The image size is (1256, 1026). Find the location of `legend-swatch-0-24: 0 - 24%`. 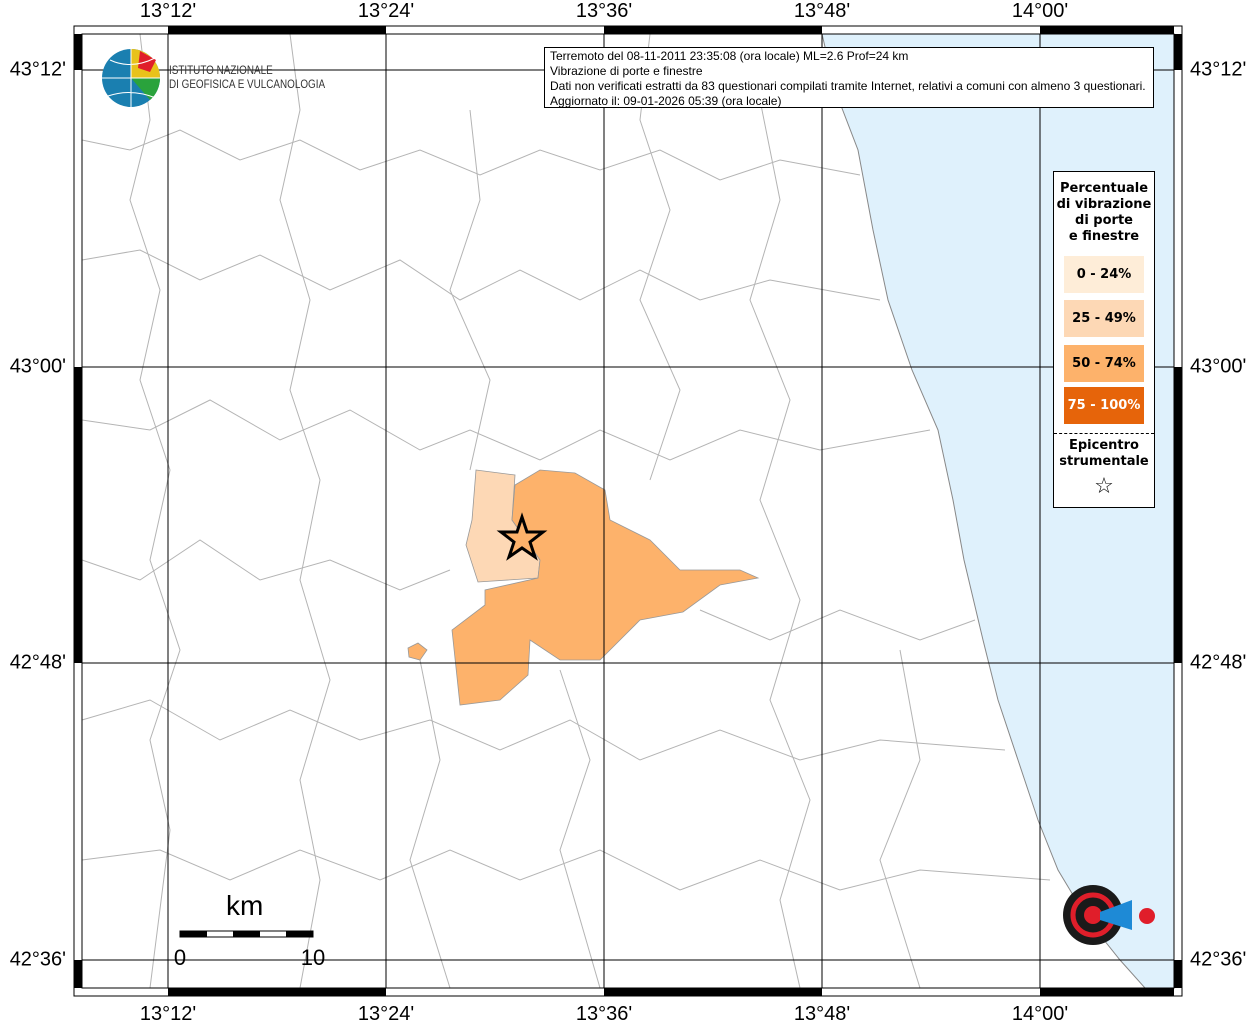

legend-swatch-0-24: 0 - 24% is located at coordinates (1104, 274).